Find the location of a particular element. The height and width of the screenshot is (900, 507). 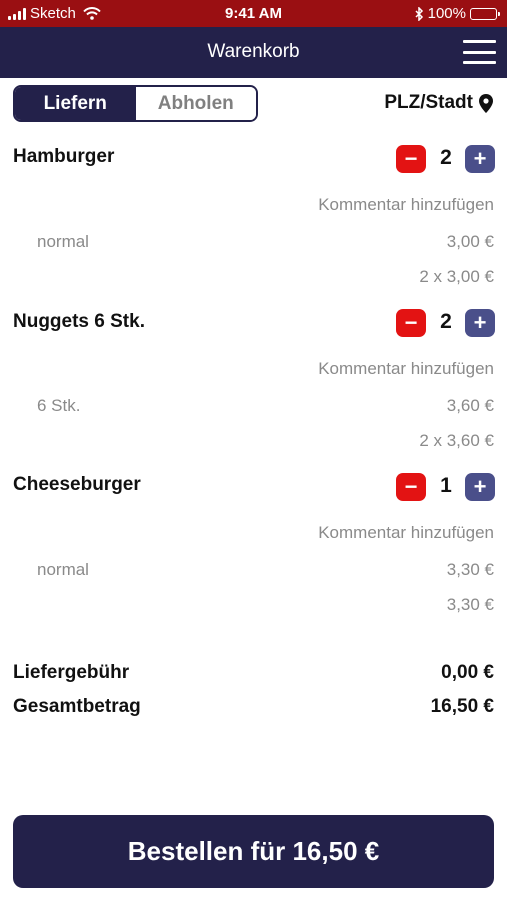

battery-percent: 100% is located at coordinates (446, 13).